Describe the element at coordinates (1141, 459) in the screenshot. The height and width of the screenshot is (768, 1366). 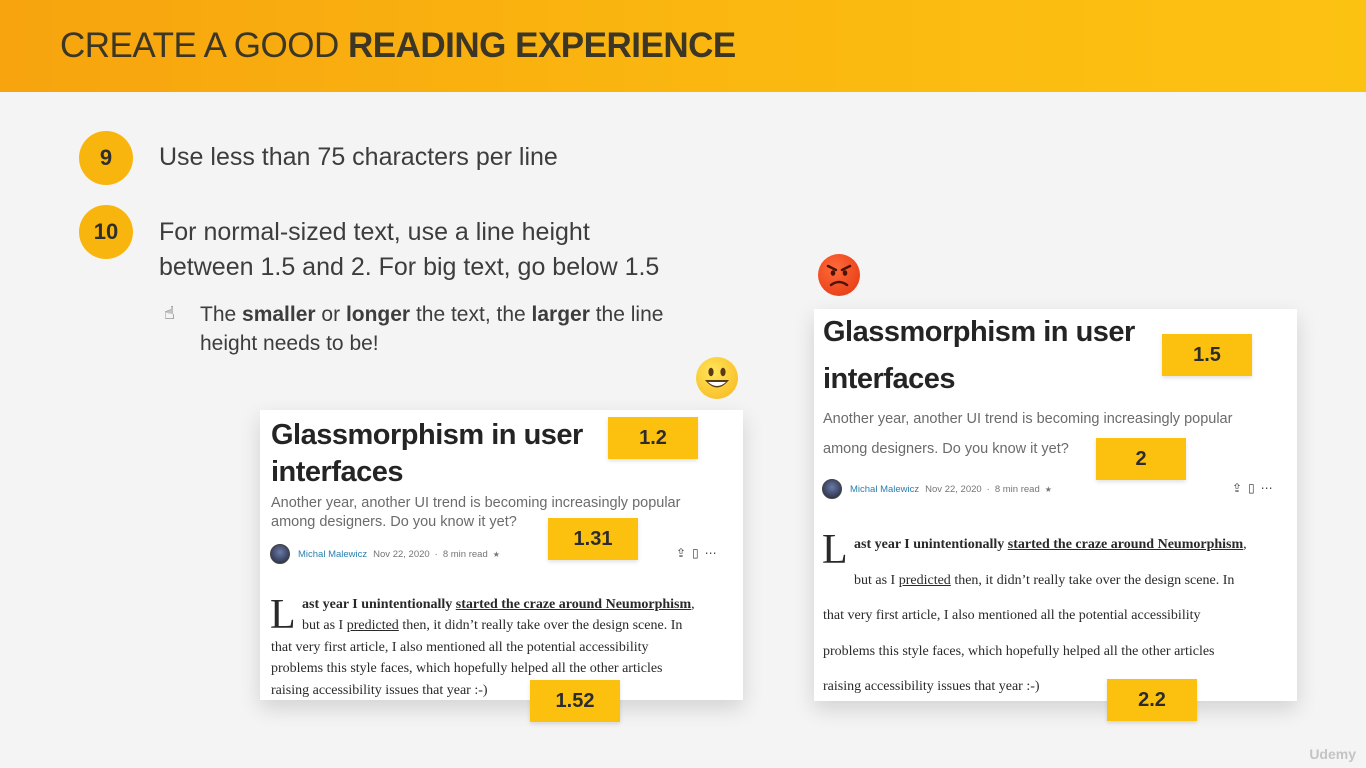
I see `line-height-badge-subtitle: 2` at that location.